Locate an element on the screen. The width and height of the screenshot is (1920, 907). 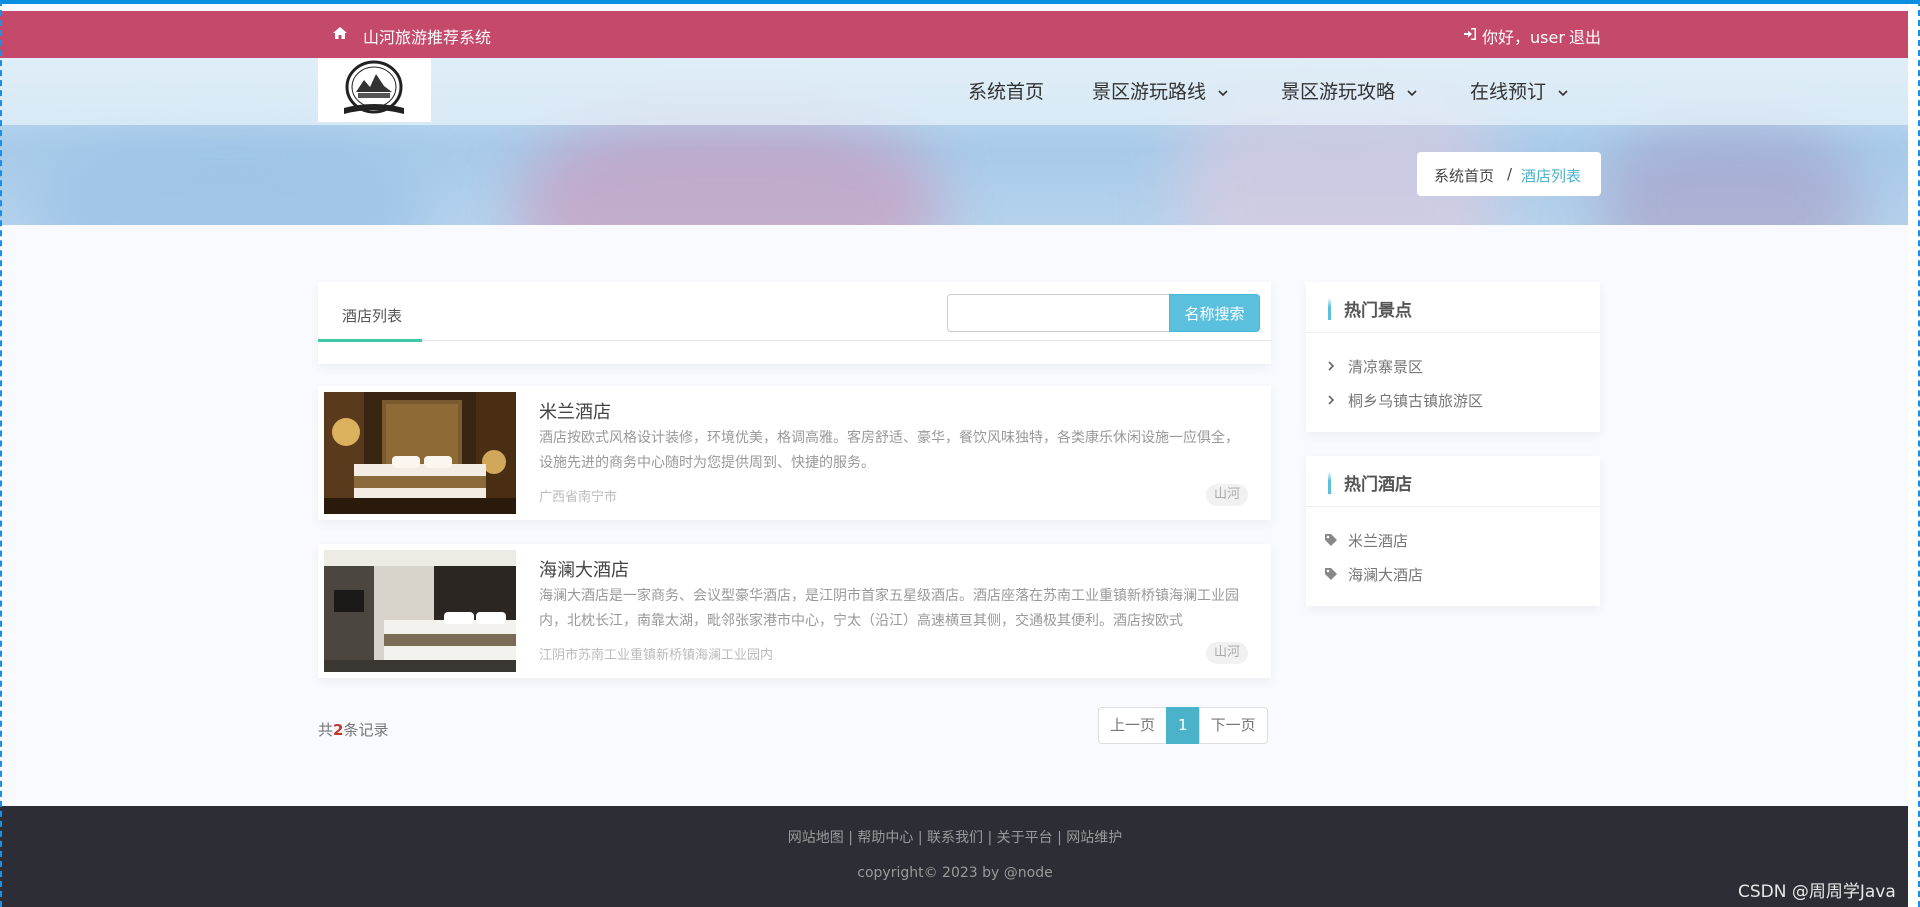
footer-link-help: 帮助中心 is located at coordinates (885, 838).